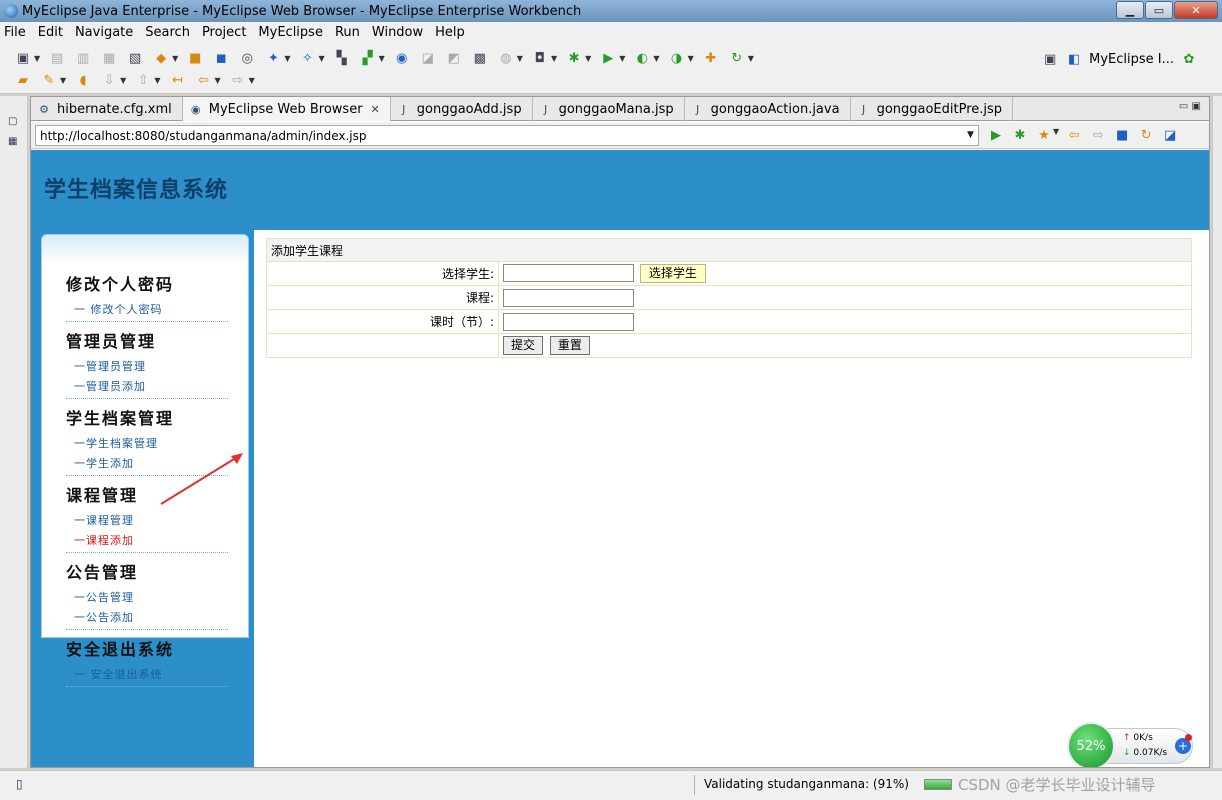 Image resolution: width=1222 pixels, height=800 pixels. Describe the element at coordinates (151, 386) in the screenshot. I see `nav-link-admin-add: 一管理员添加` at that location.